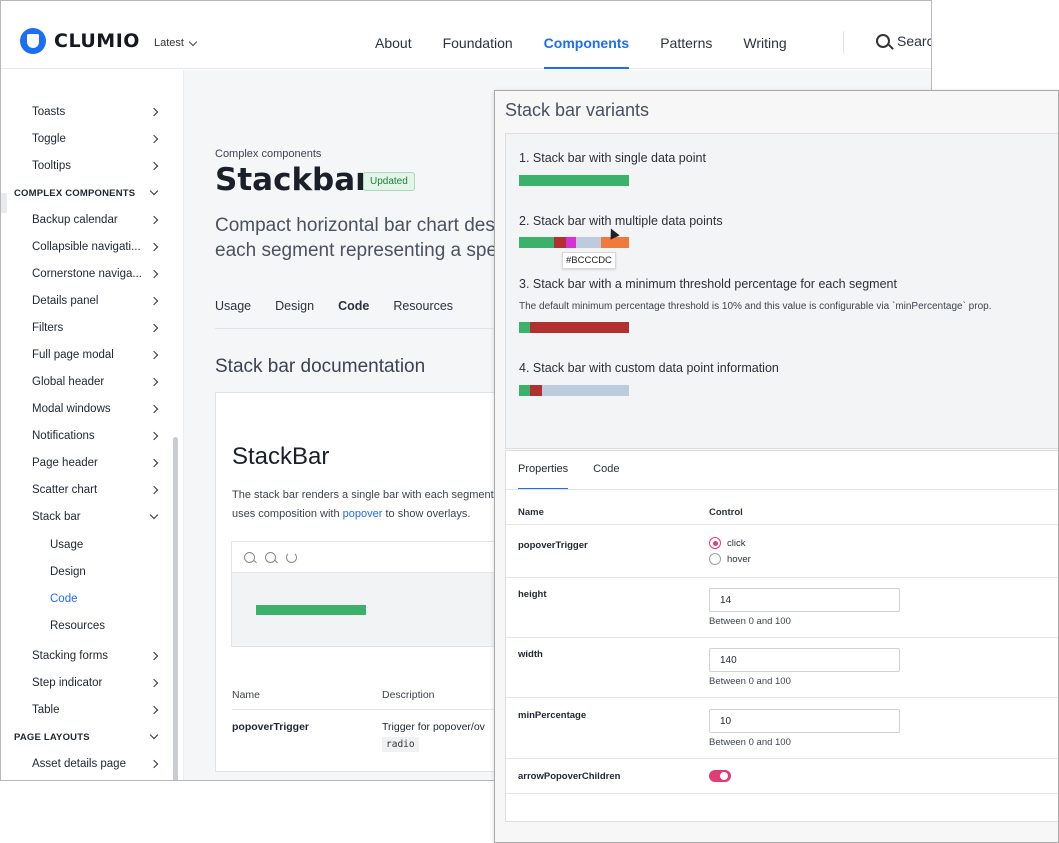  I want to click on sidebar-subitem-code: Code, so click(112, 599).